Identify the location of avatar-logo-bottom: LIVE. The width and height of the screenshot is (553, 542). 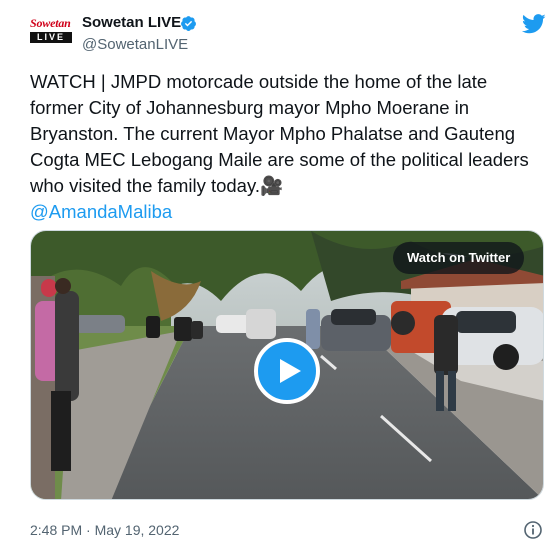
(51, 37).